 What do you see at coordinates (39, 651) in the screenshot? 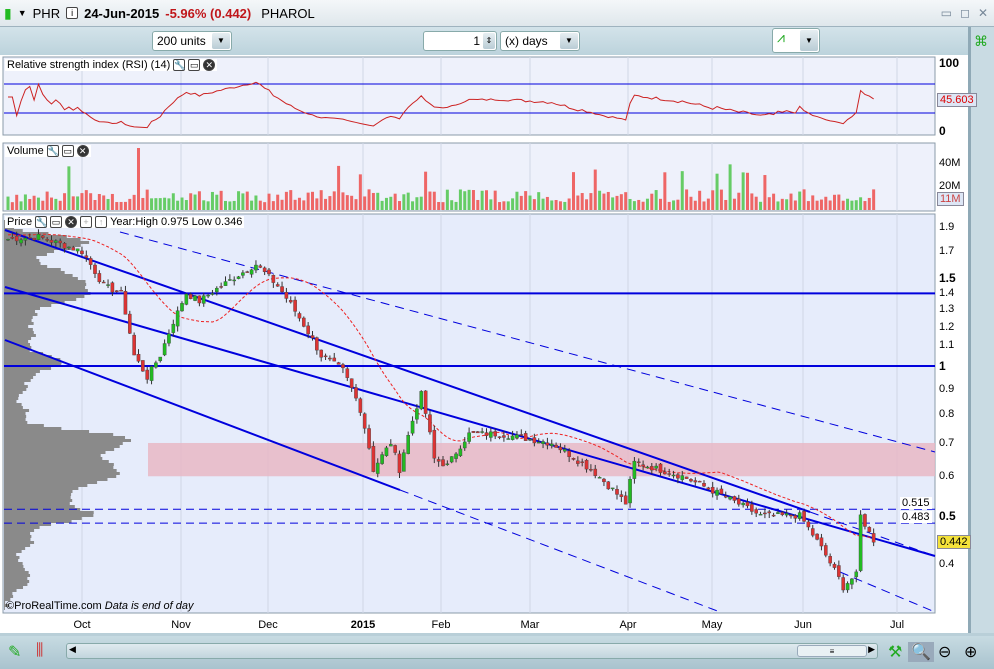
I see `chart-type-icon: ⫼` at bounding box center [39, 651].